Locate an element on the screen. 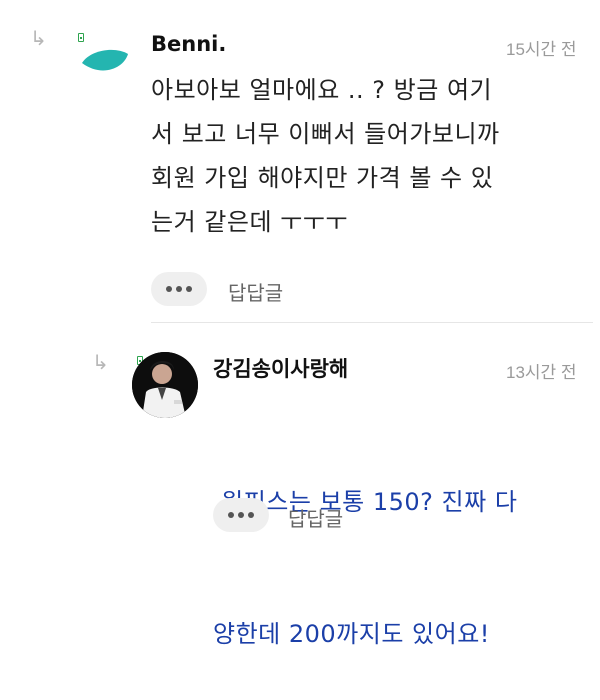 Image resolution: width=600 pixels, height=700 pixels. avatar-image is located at coordinates (165, 385).